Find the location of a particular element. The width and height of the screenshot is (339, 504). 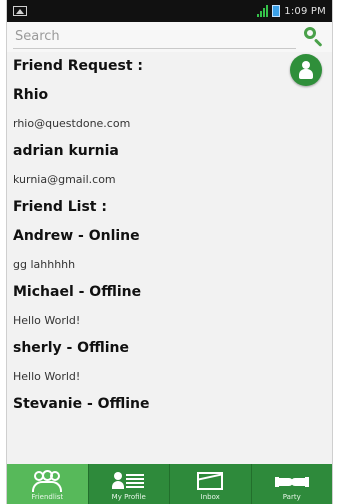

friends-icon is located at coordinates (47, 481).